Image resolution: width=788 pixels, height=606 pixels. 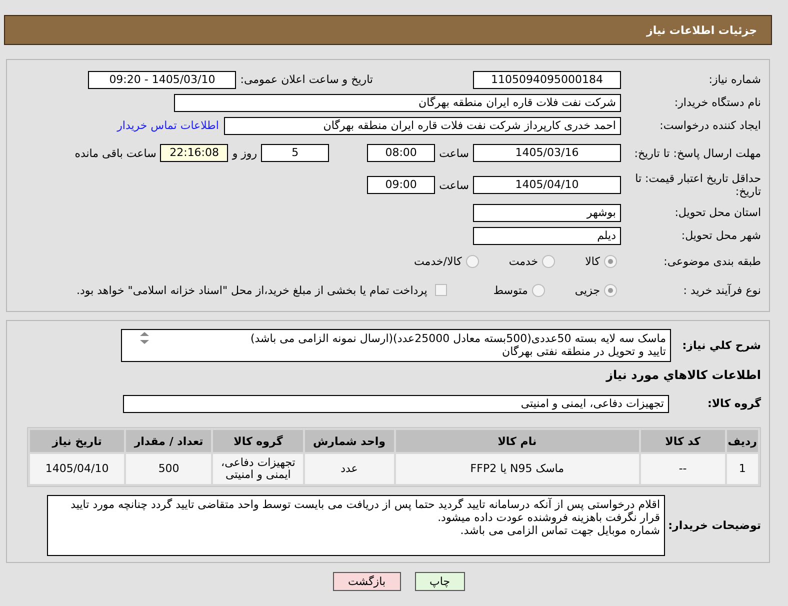 What do you see at coordinates (720, 235) in the screenshot?
I see `field-label: شهر محل تحویل:` at bounding box center [720, 235].